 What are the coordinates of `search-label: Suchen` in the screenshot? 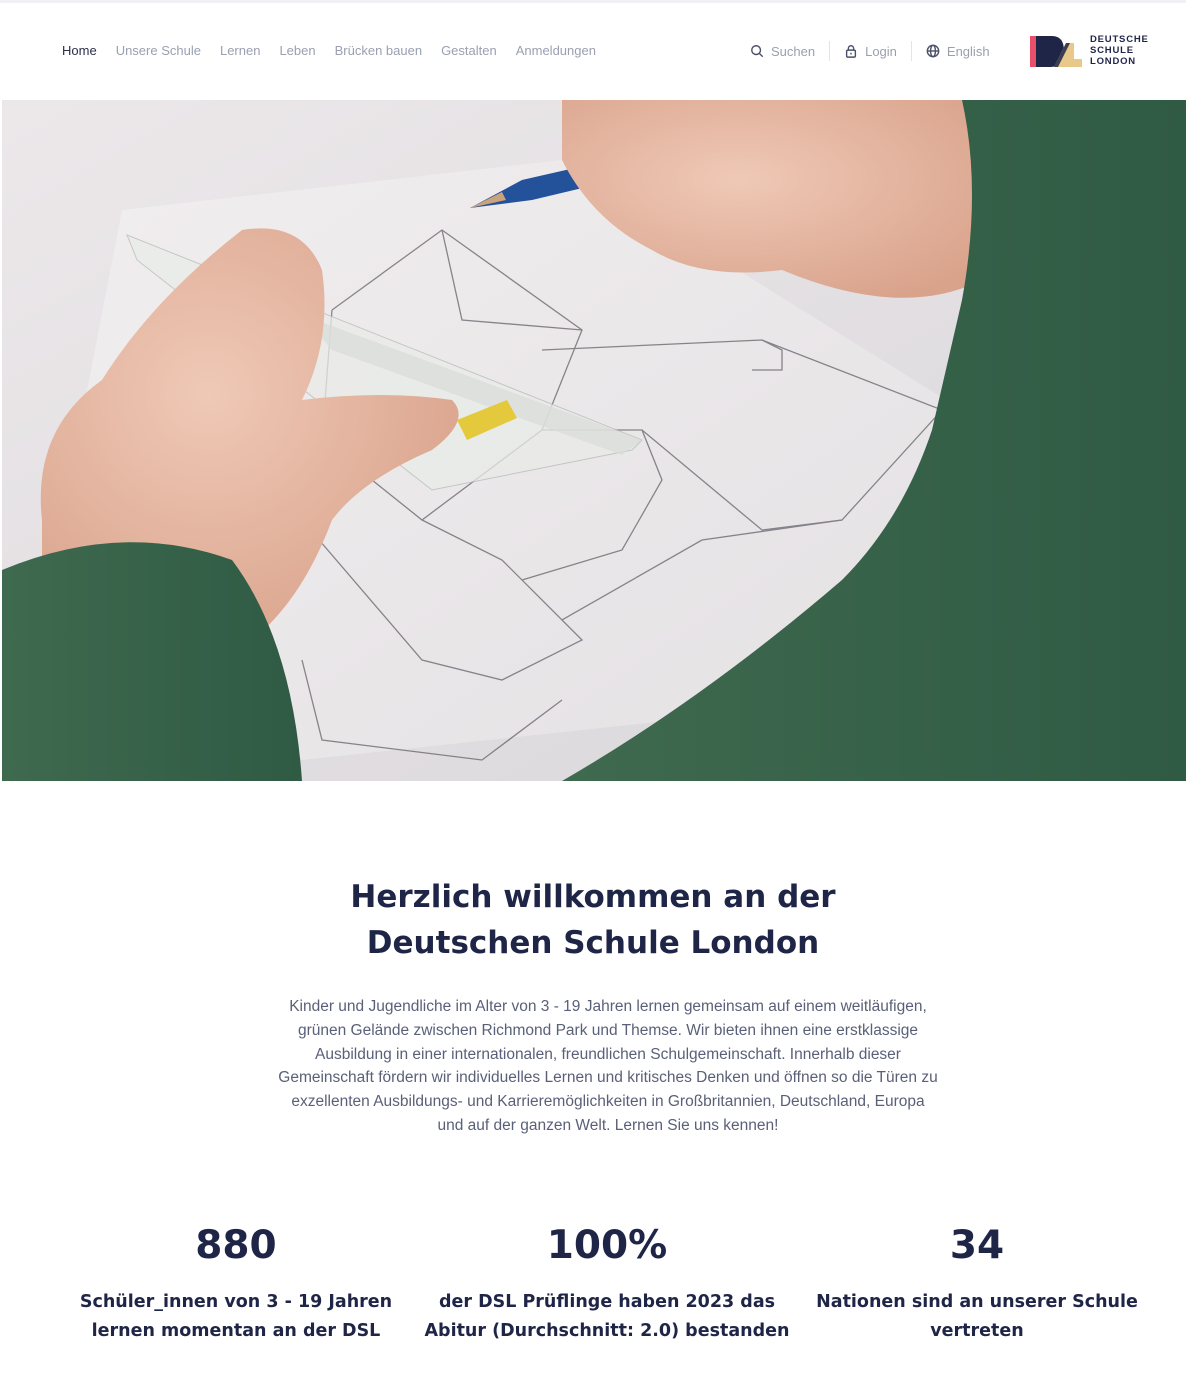 It's located at (793, 51).